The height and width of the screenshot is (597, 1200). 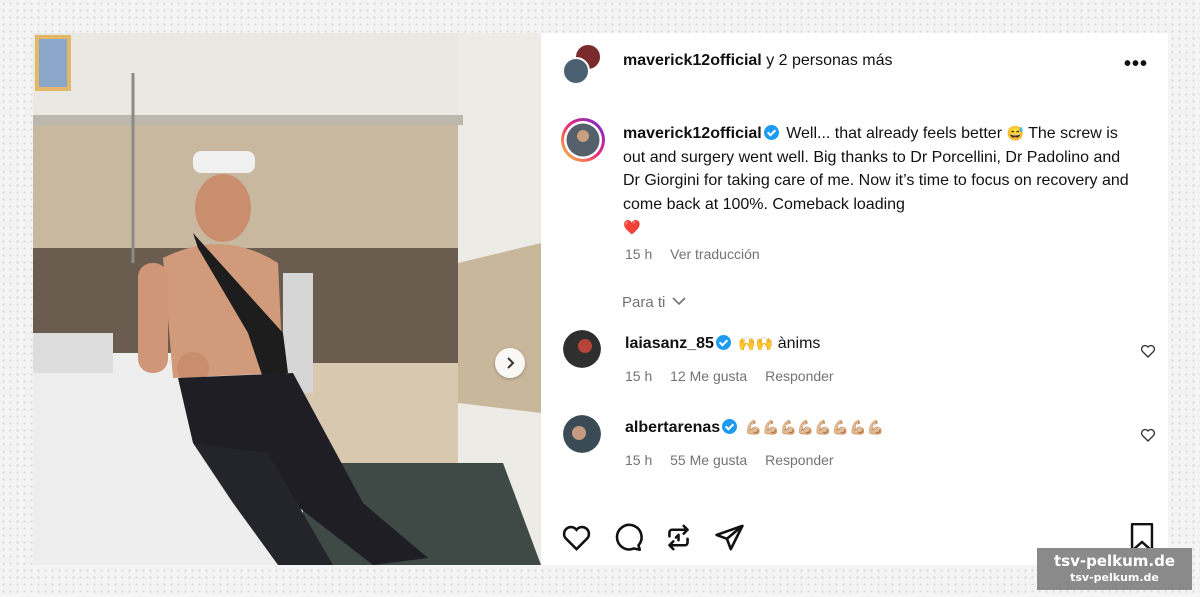 I want to click on watermark-line2: tsv-pelkum.de, so click(x=1114, y=577).